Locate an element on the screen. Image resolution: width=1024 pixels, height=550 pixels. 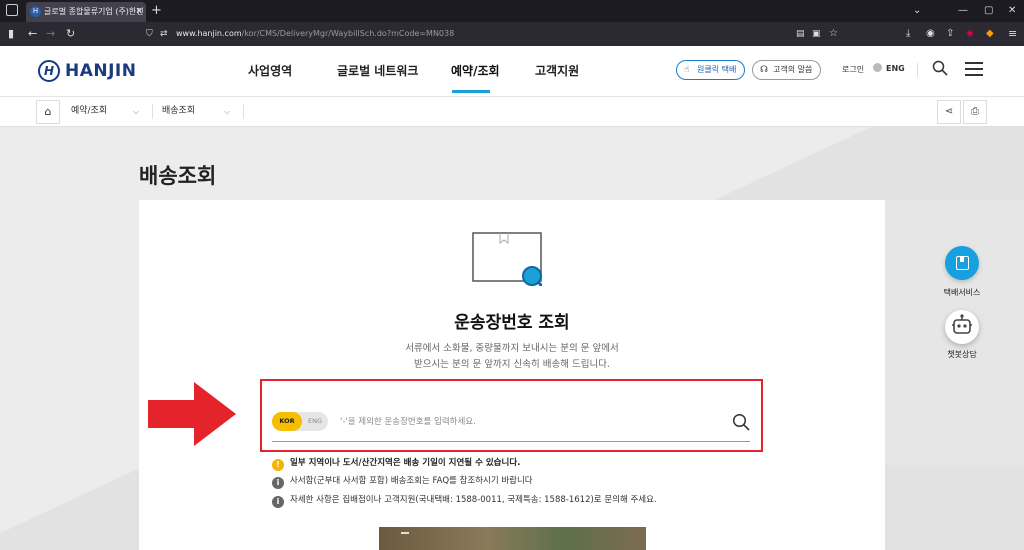
parcel-box-icon is located at coordinates (962, 263).